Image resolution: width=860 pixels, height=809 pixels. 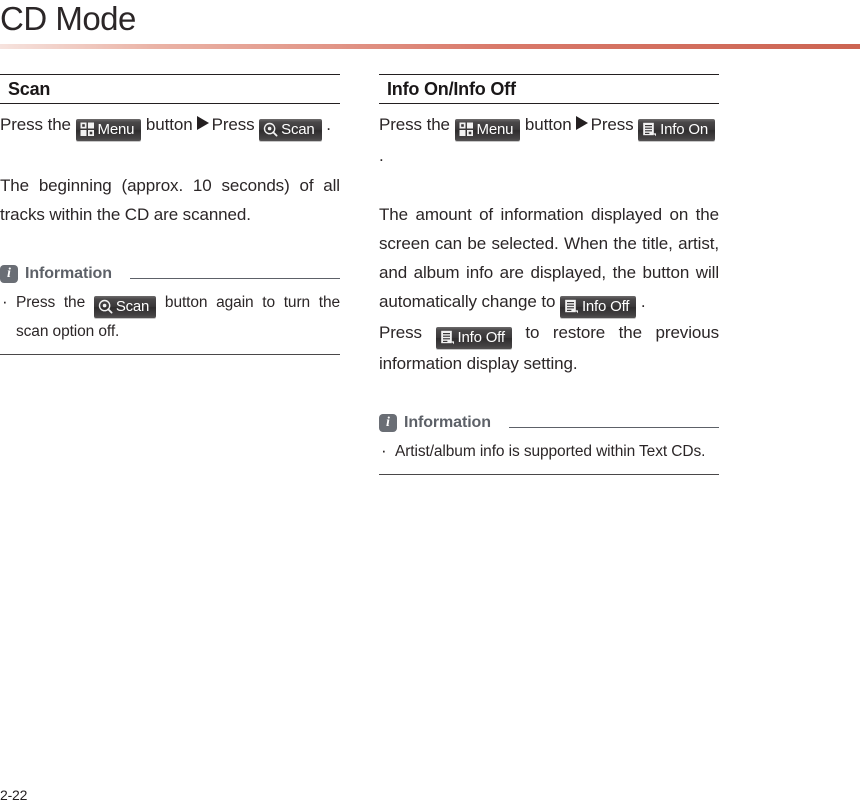 I want to click on info-item-before: Press the, so click(x=51, y=302).